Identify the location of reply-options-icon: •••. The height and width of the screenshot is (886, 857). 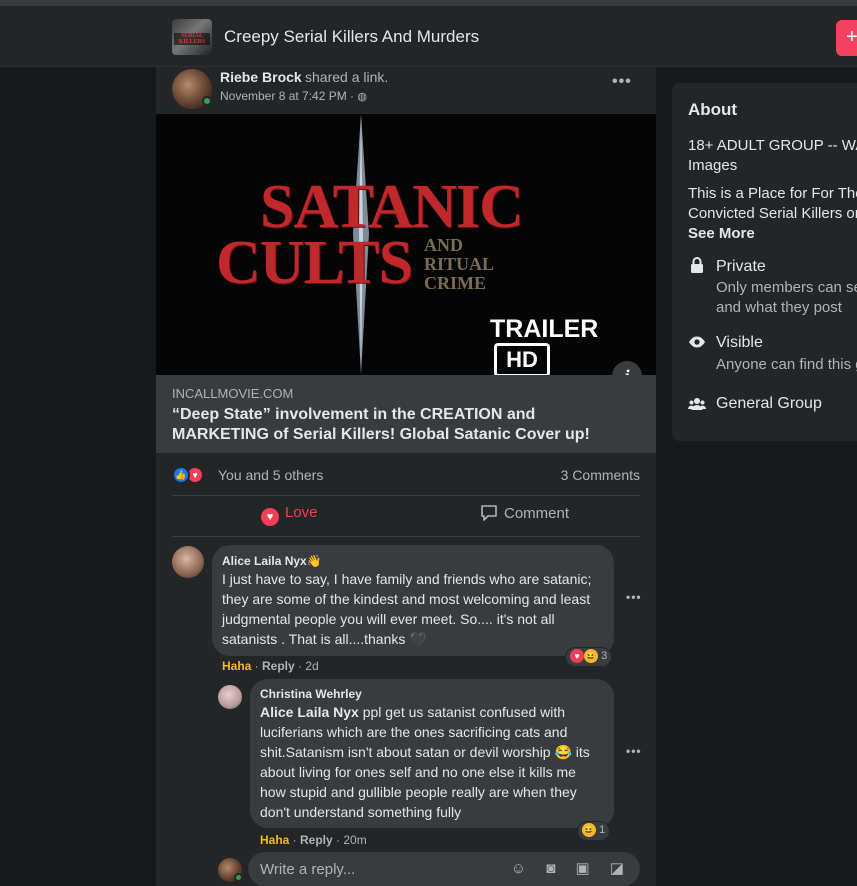
(634, 751).